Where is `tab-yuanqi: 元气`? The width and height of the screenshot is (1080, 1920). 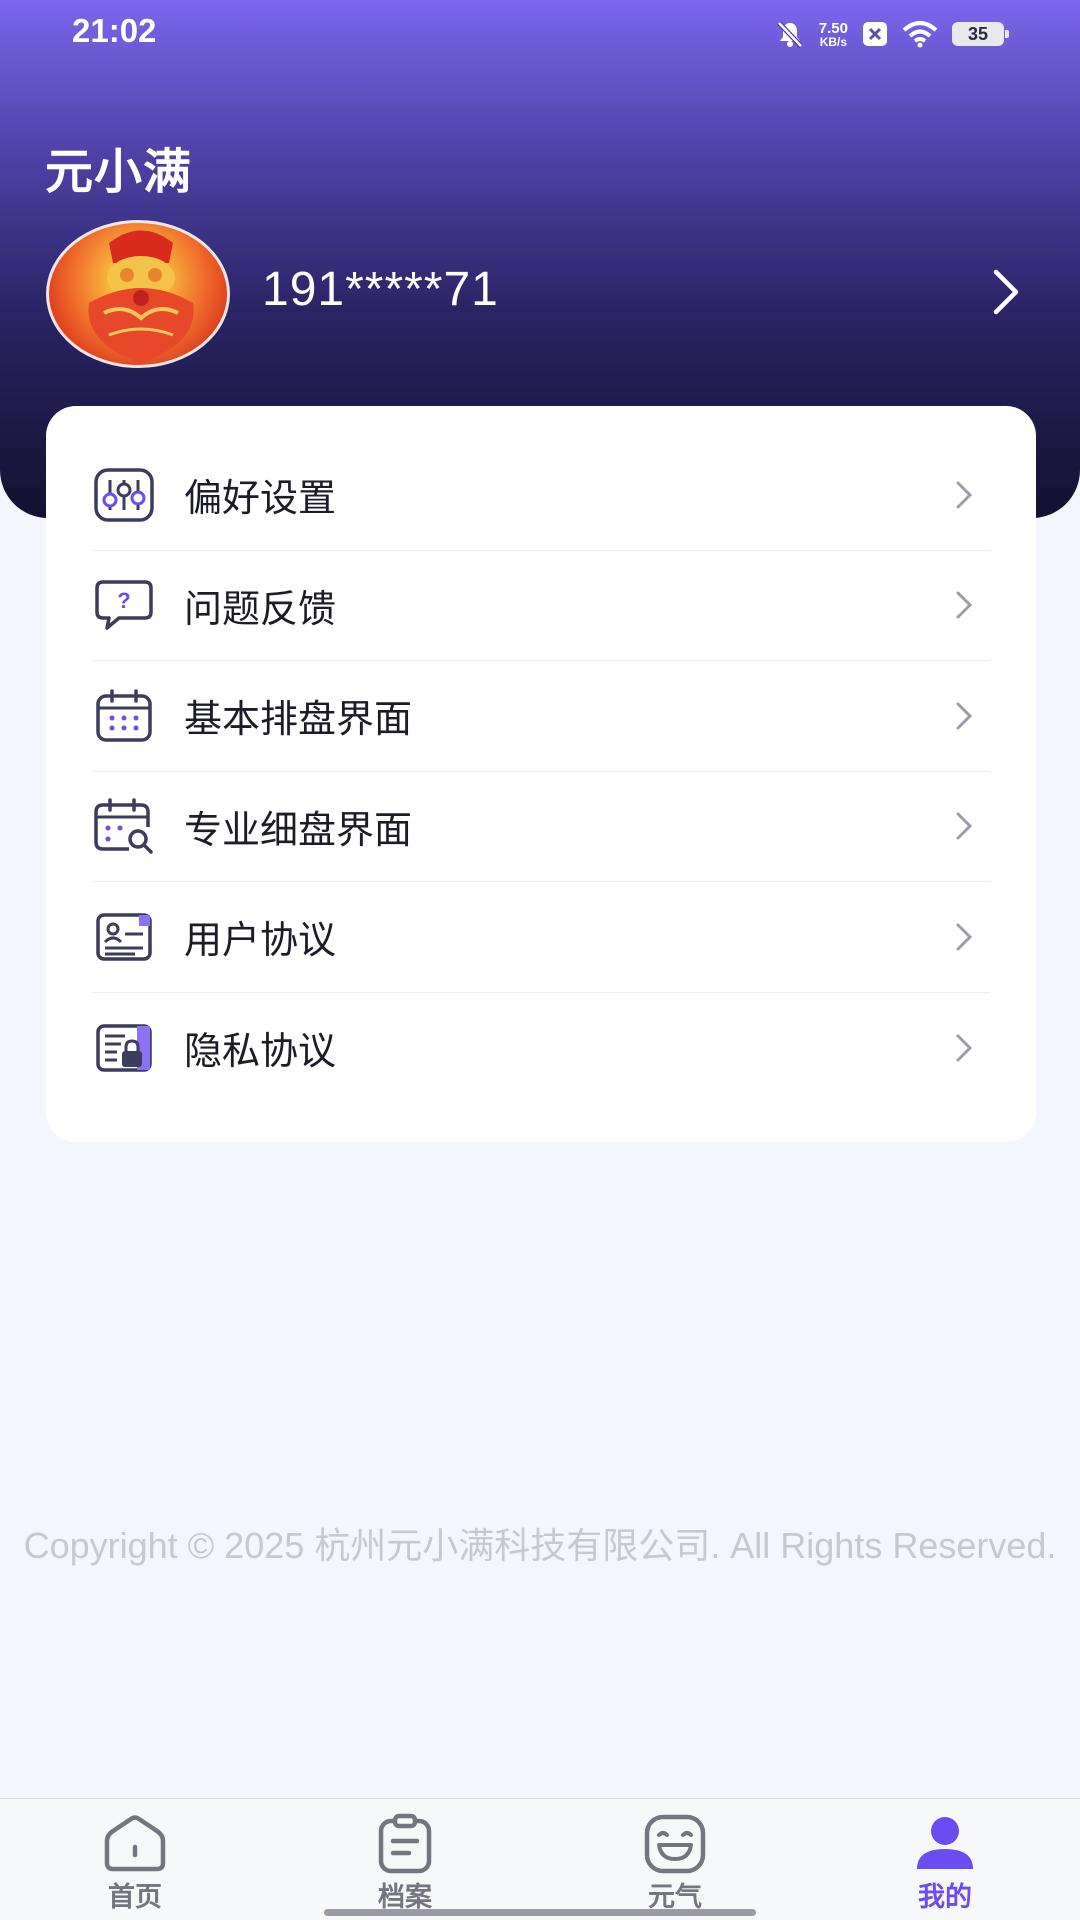 tab-yuanqi: 元气 is located at coordinates (675, 1859).